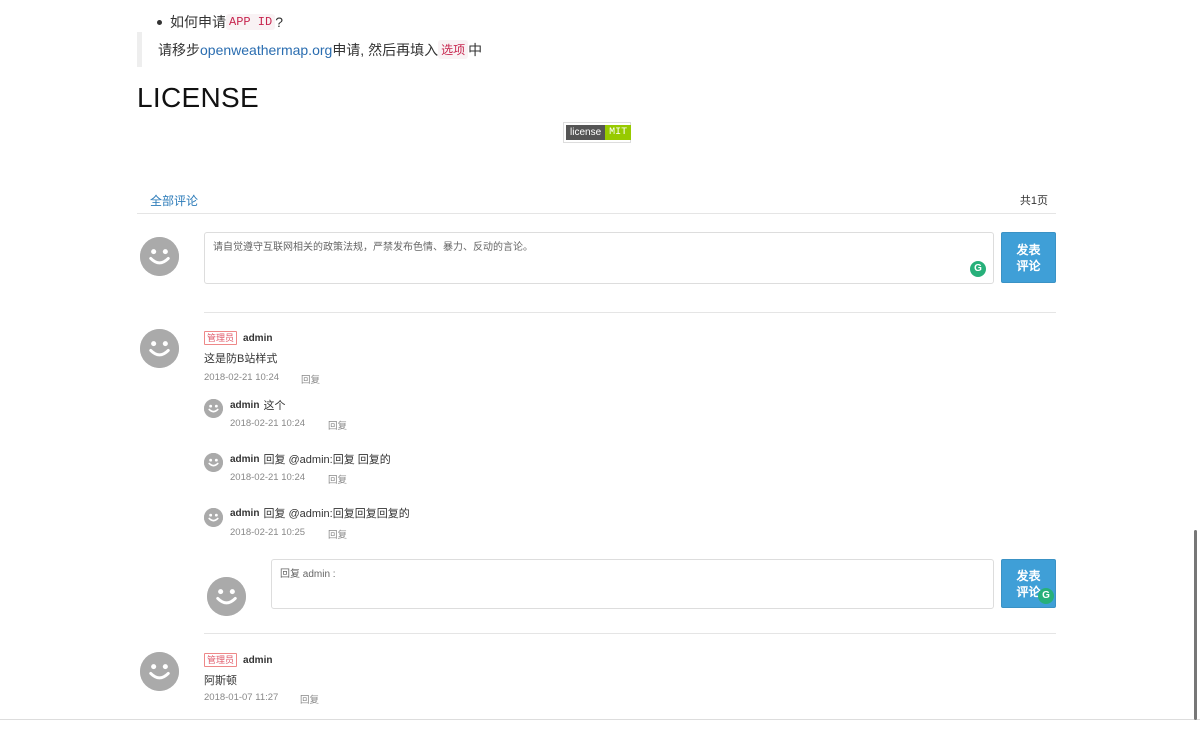 The image size is (1200, 750). I want to click on reply-button-line2: 评论, so click(1028, 591).